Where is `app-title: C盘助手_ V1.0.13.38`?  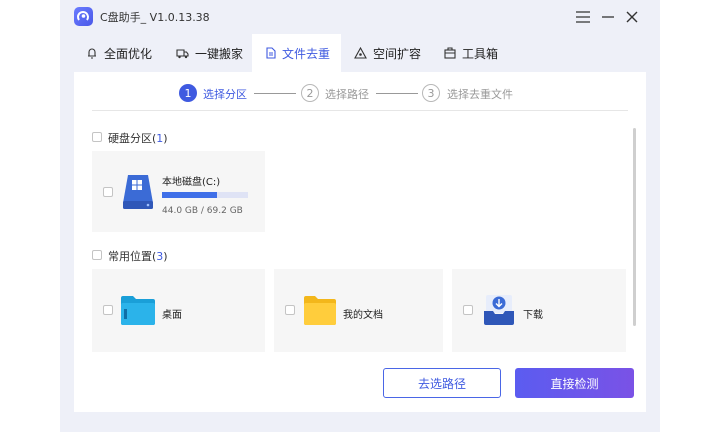
app-title: C盘助手_ V1.0.13.38 is located at coordinates (155, 17).